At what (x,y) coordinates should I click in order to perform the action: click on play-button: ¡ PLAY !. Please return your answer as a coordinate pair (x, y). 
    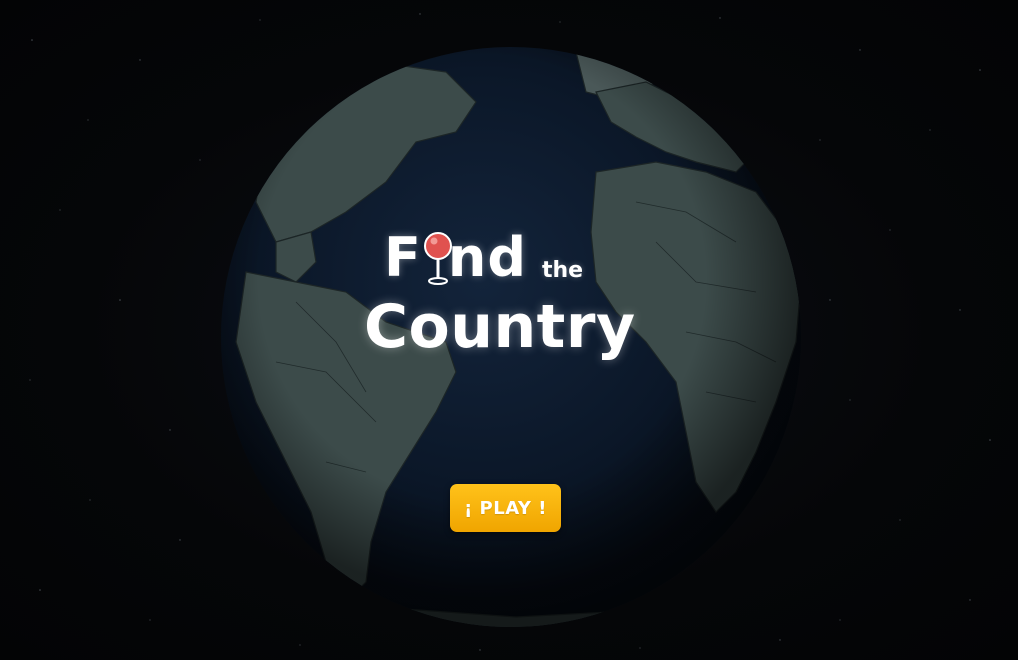
    Looking at the image, I should click on (505, 508).